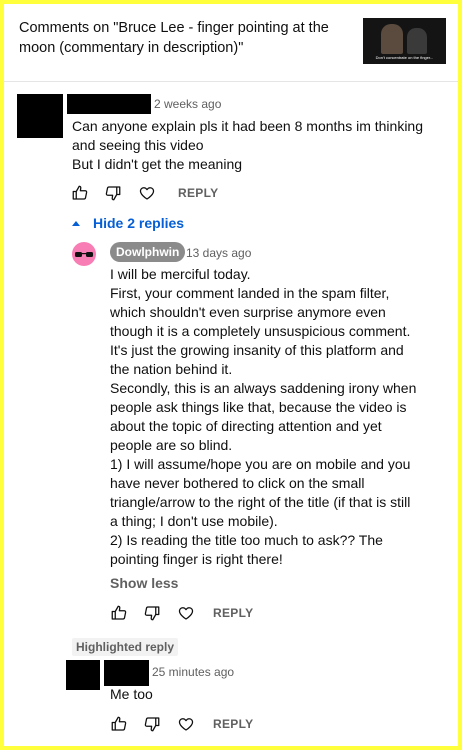  What do you see at coordinates (187, 104) in the screenshot?
I see `comment-timestamp: 2 weeks ago` at bounding box center [187, 104].